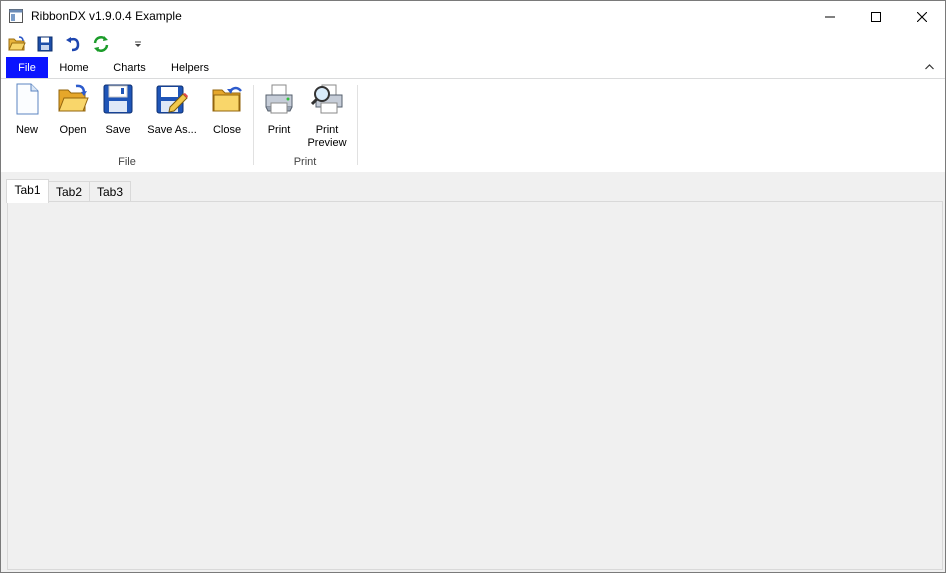 The width and height of the screenshot is (946, 573). Describe the element at coordinates (27, 99) in the screenshot. I see `new-document-icon` at that location.